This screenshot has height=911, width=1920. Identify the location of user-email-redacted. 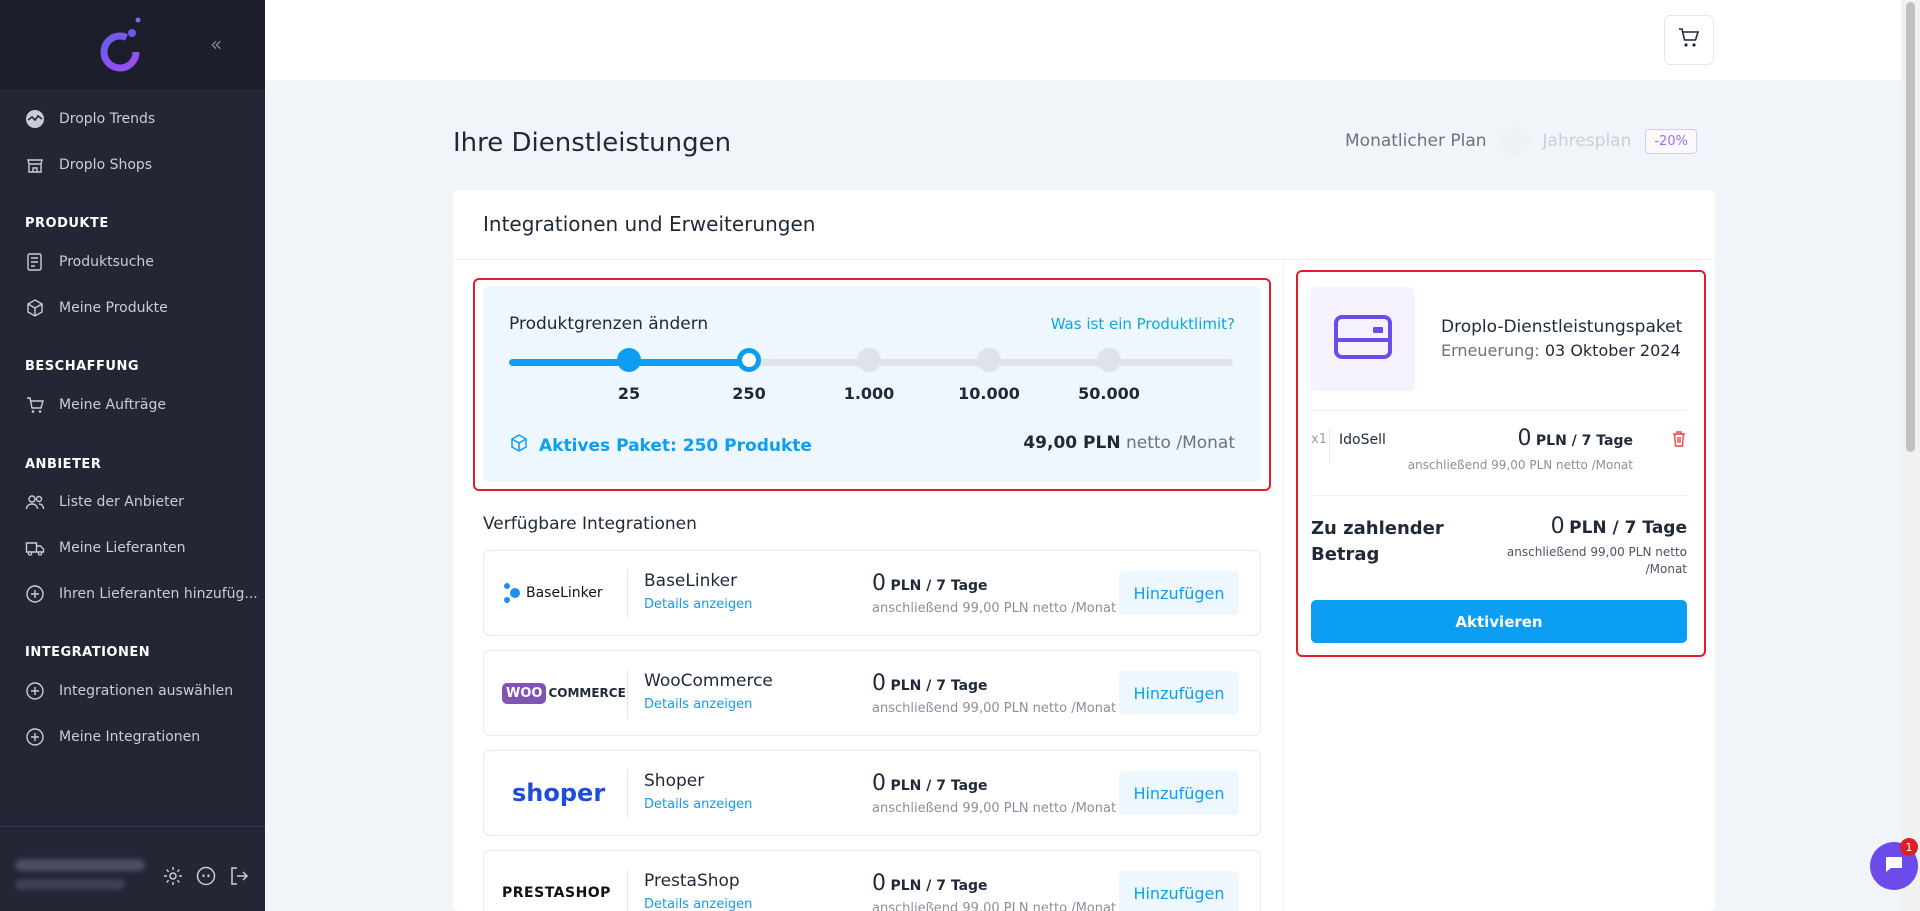
(70, 884).